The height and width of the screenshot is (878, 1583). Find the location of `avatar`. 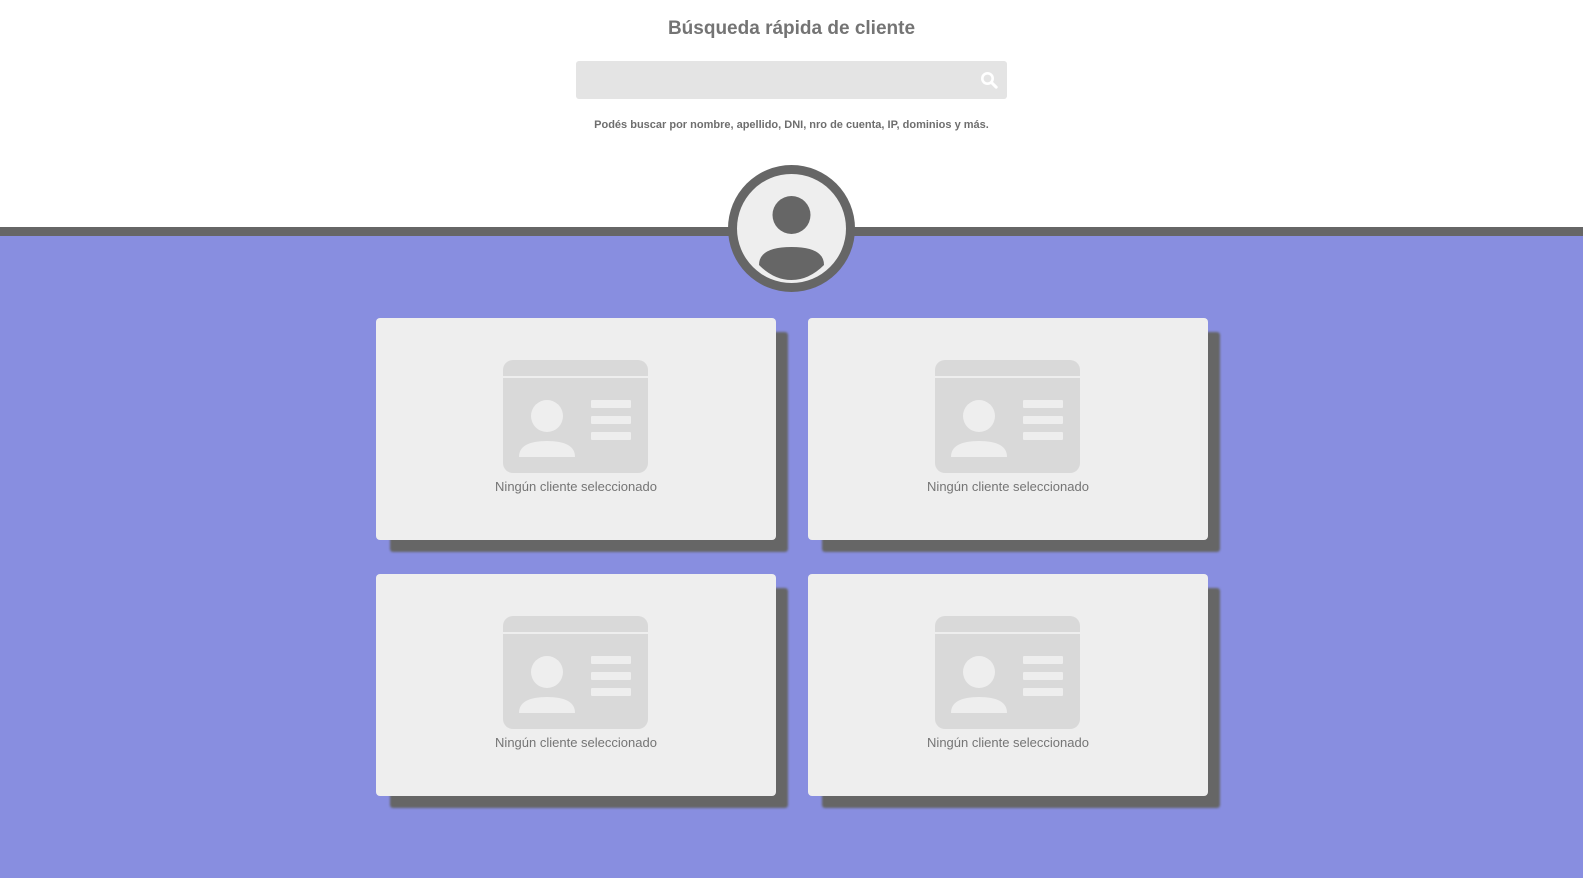

avatar is located at coordinates (791, 228).